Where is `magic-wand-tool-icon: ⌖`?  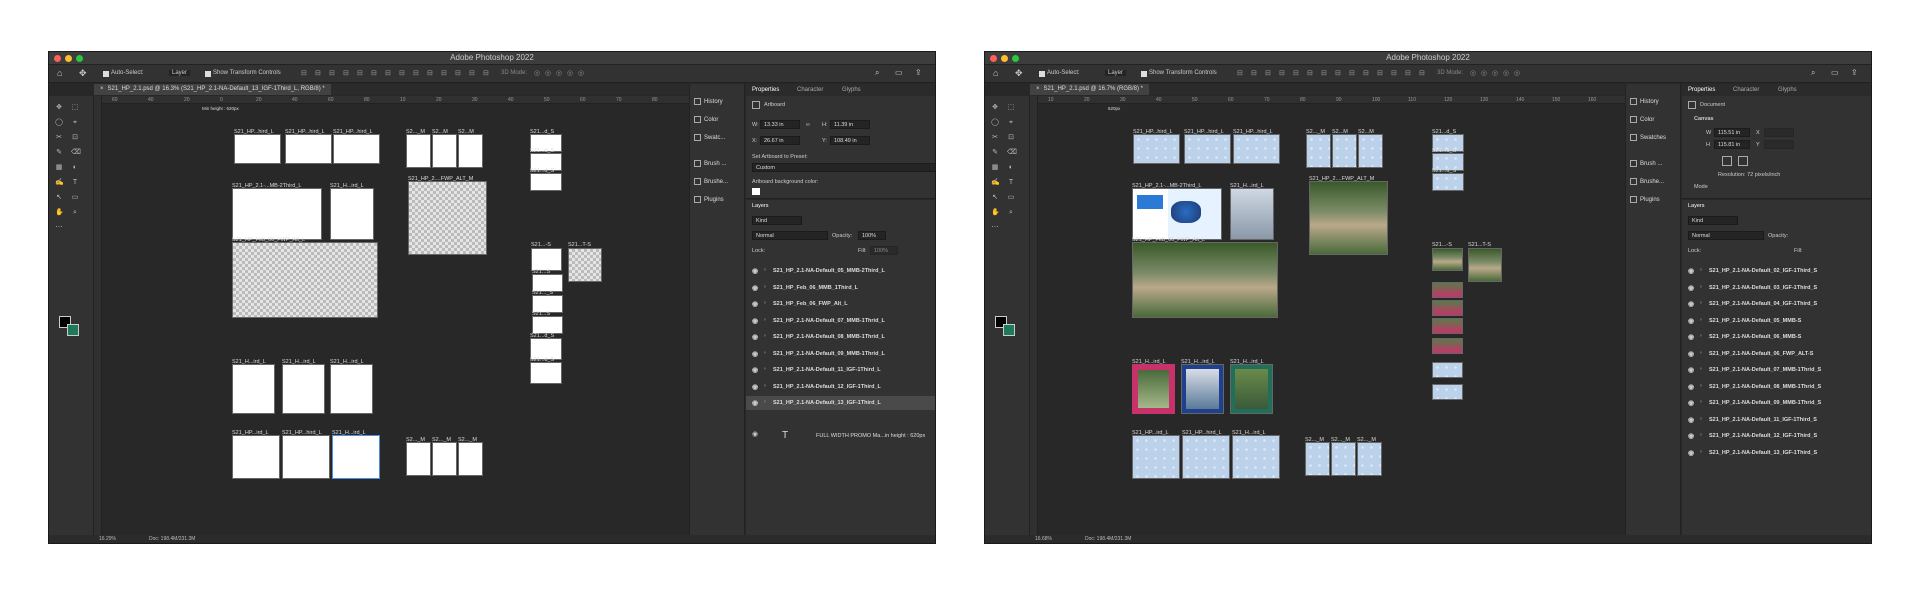
magic-wand-tool-icon: ⌖ is located at coordinates (1011, 123).